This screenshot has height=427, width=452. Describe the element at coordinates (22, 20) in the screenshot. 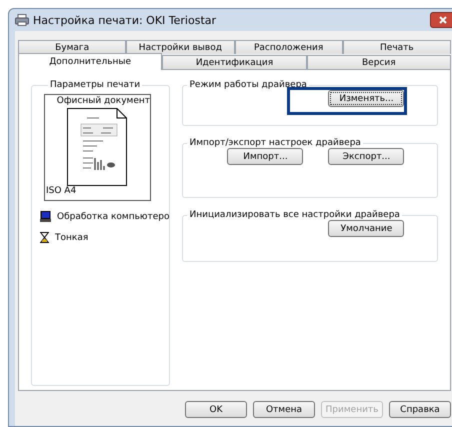

I see `printer-icon` at that location.